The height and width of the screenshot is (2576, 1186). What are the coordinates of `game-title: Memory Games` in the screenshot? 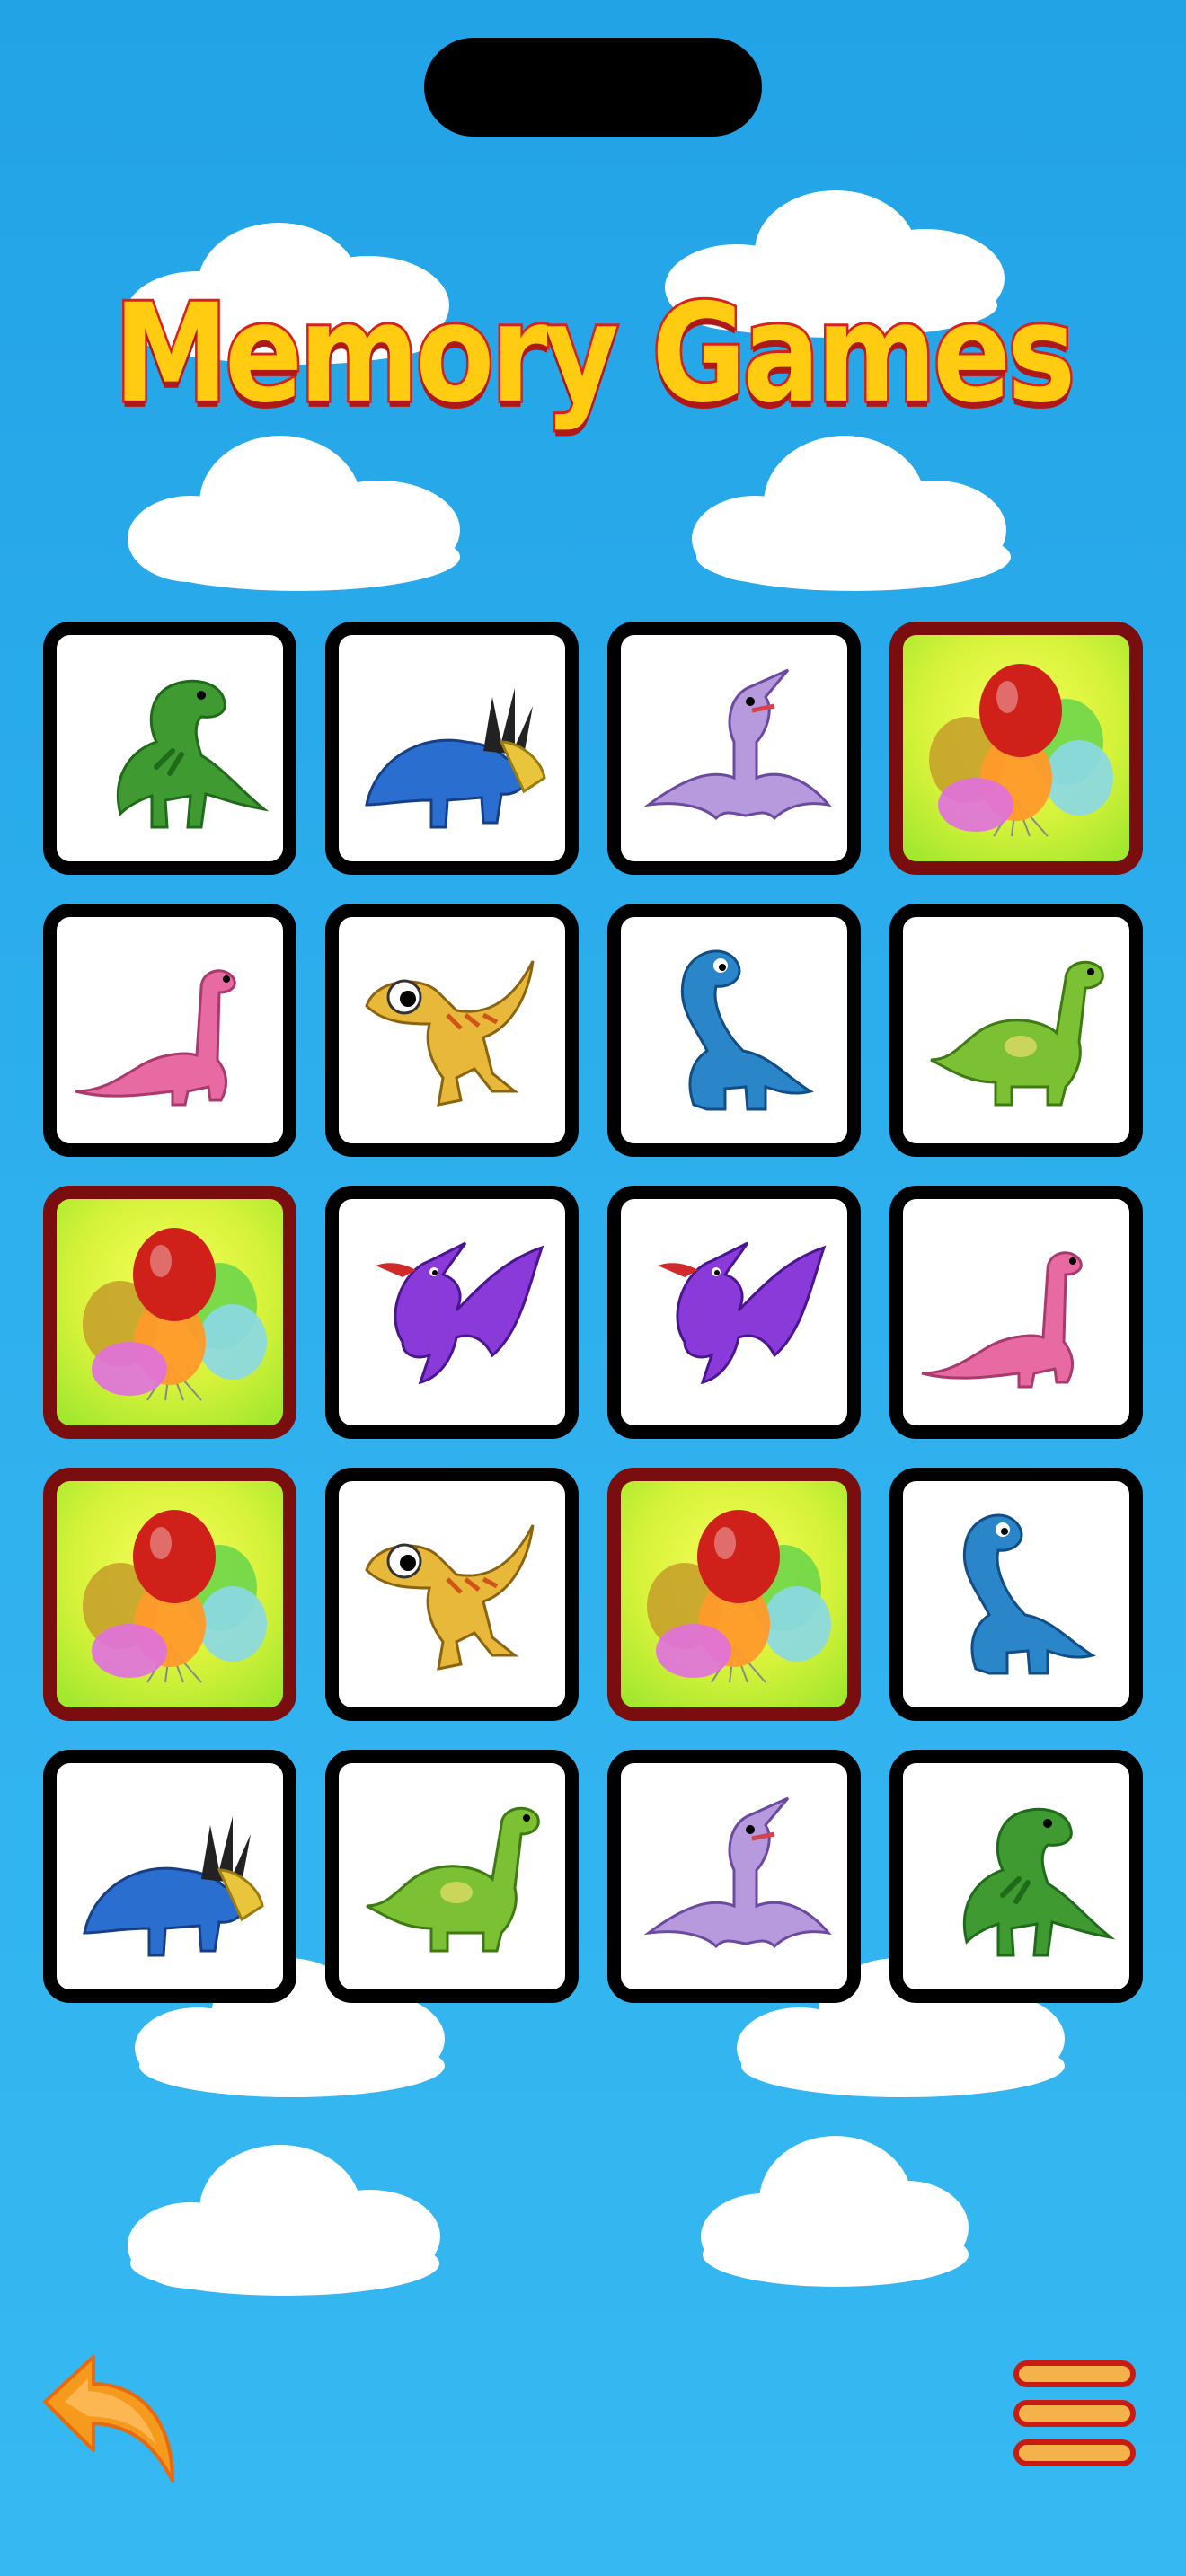 It's located at (594, 355).